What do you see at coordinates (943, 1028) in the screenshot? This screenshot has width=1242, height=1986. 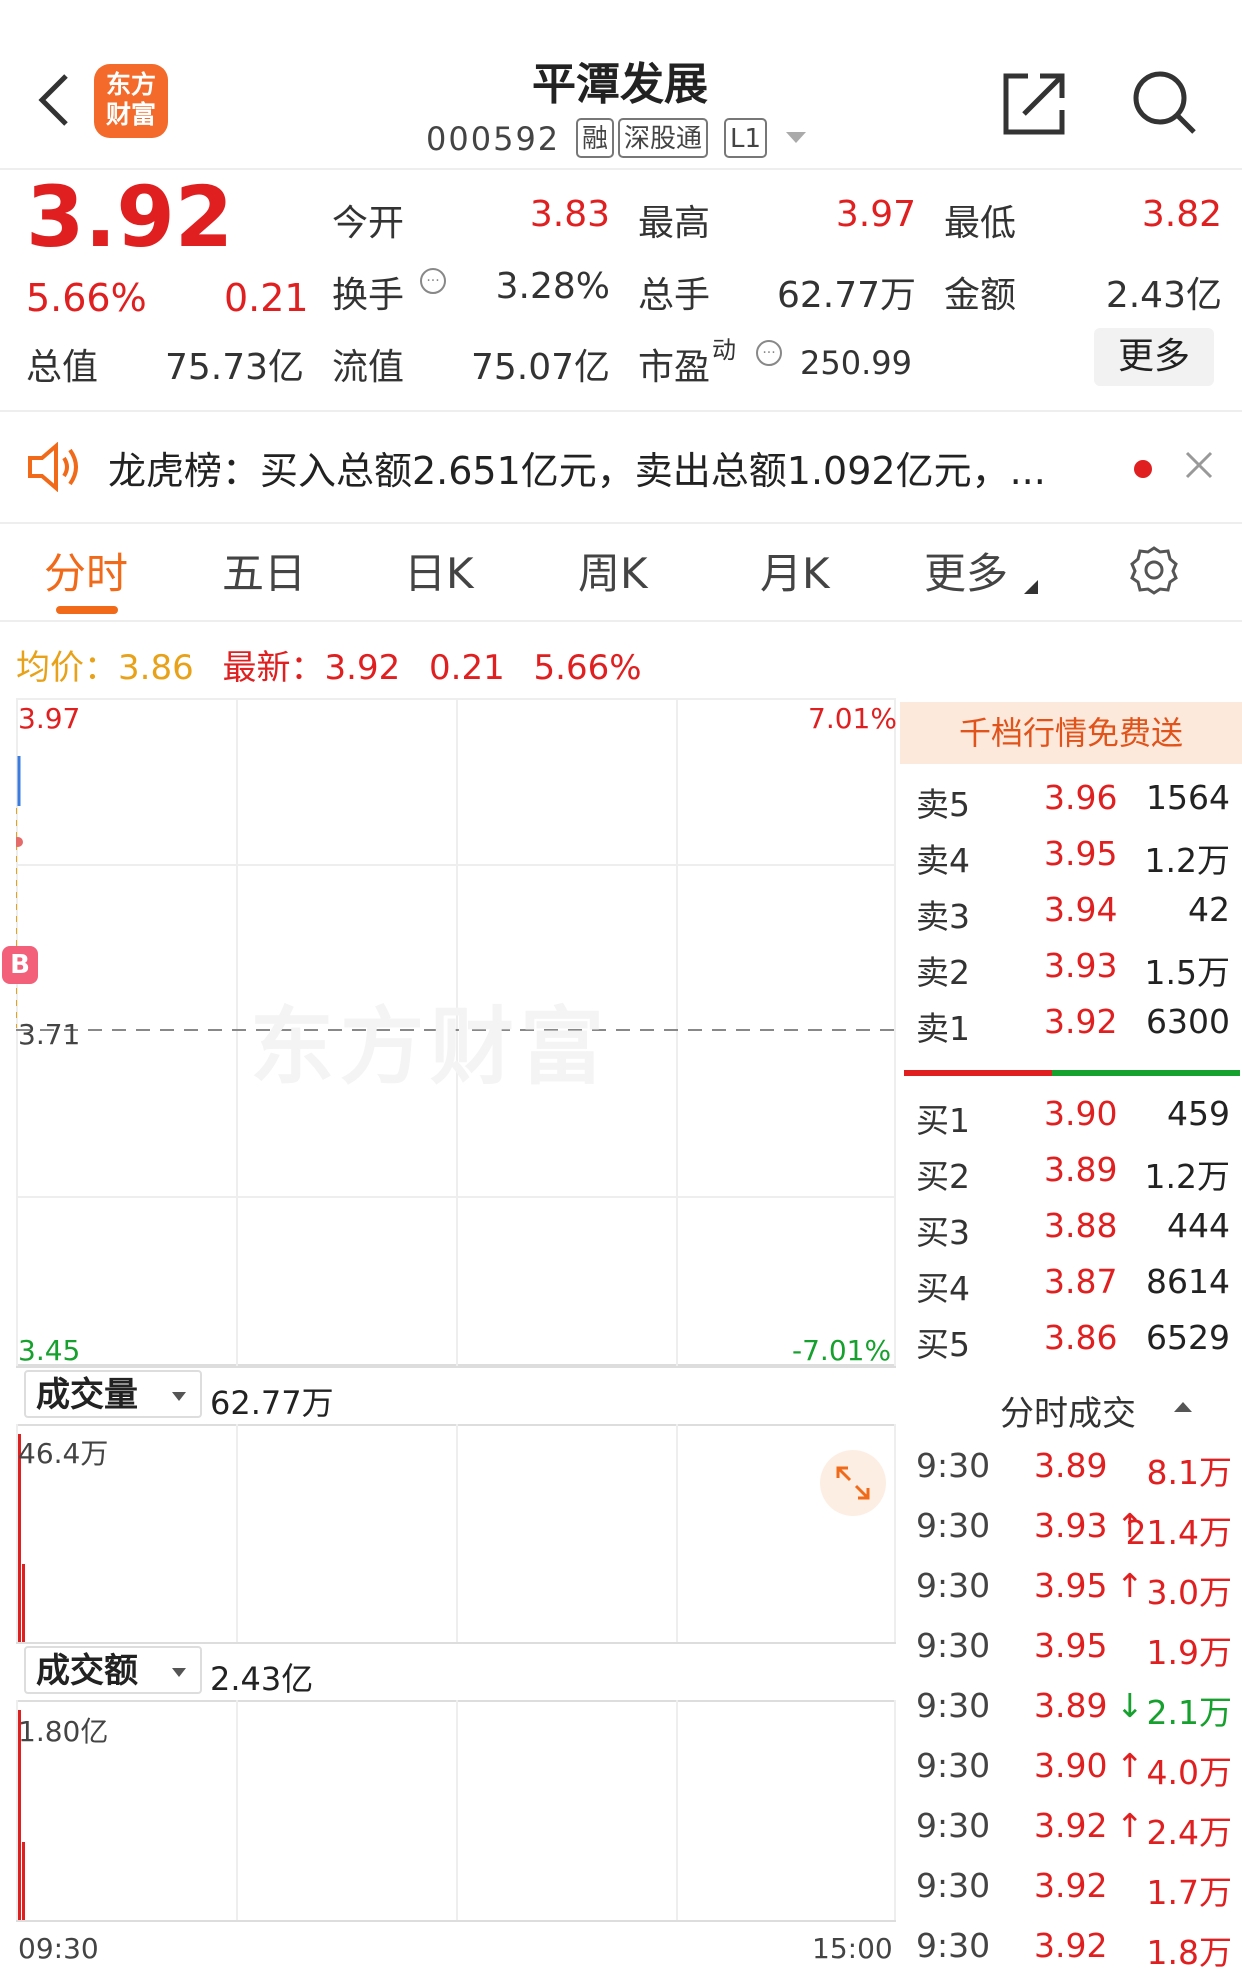 I see `level-label: 卖1` at bounding box center [943, 1028].